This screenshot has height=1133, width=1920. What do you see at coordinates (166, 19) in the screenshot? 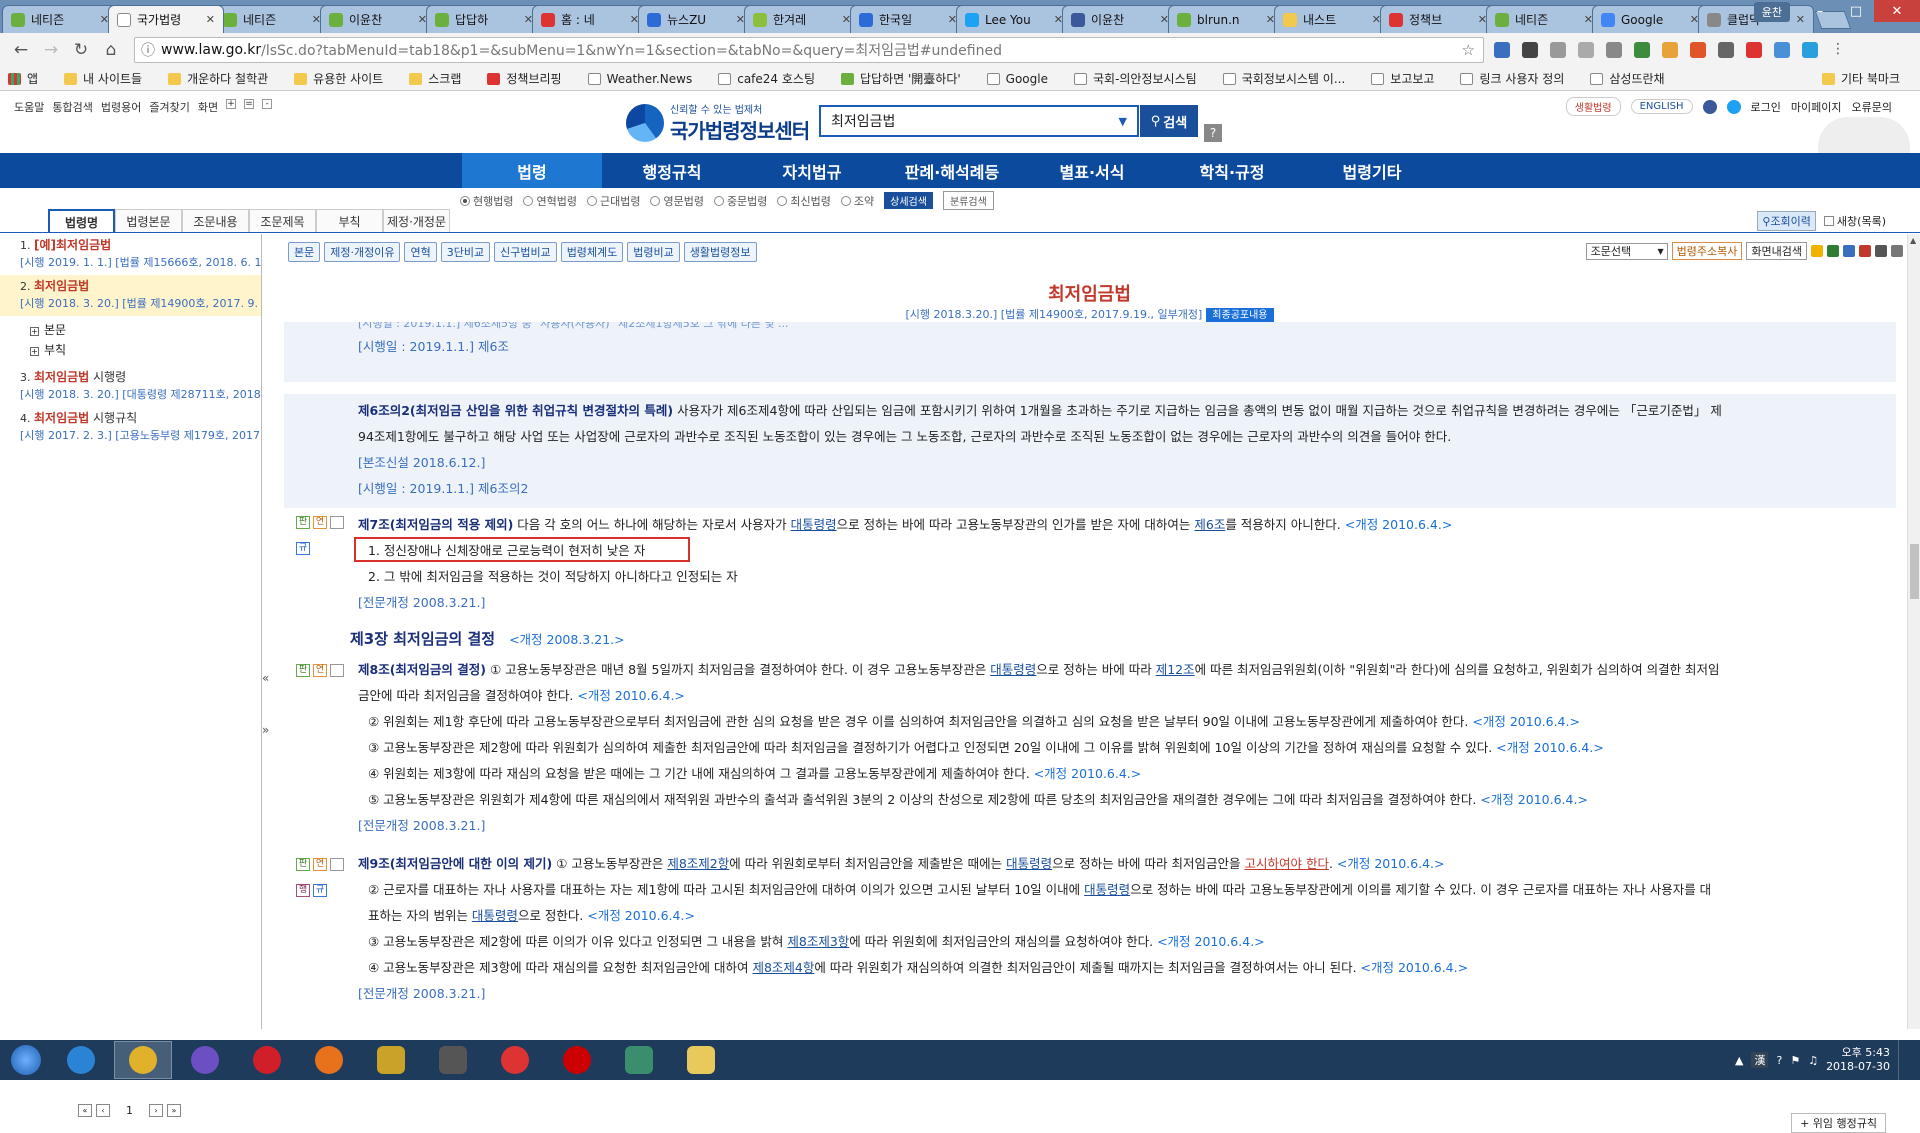
I see `browser-tab: 국가법령 ✕` at bounding box center [166, 19].